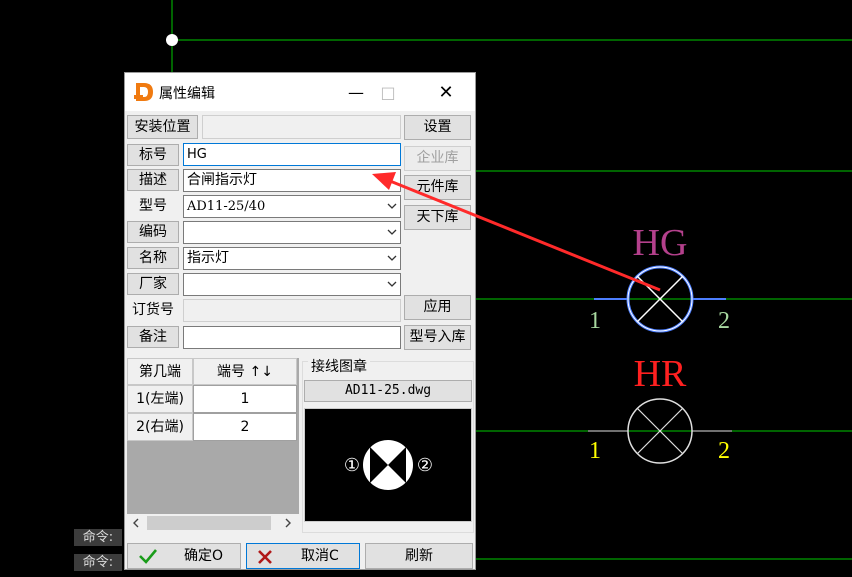 The width and height of the screenshot is (852, 577). Describe the element at coordinates (153, 232) in the screenshot. I see `code-label-button: 编码` at that location.